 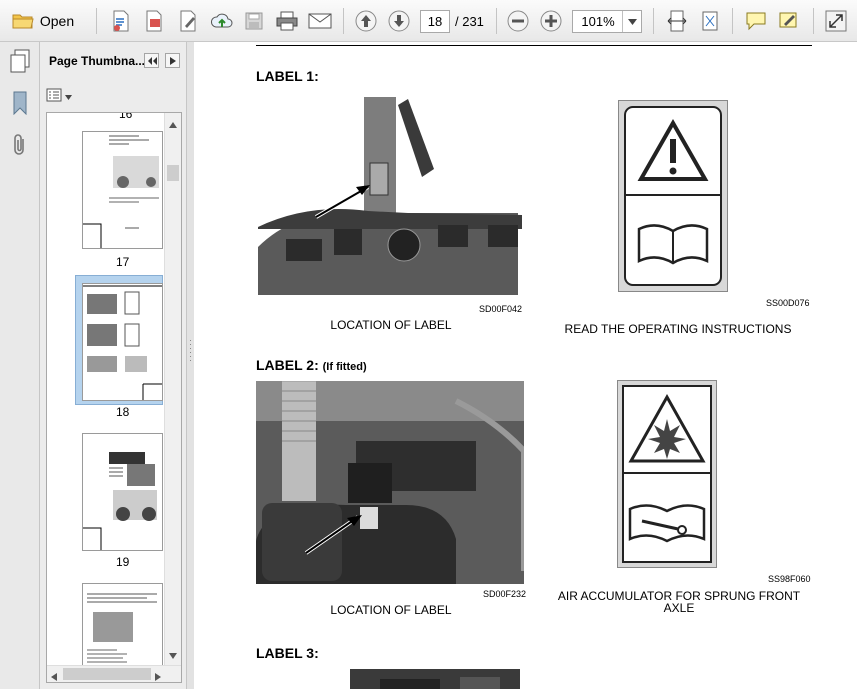 What do you see at coordinates (667, 474) in the screenshot?
I see `label2-warning-placard` at bounding box center [667, 474].